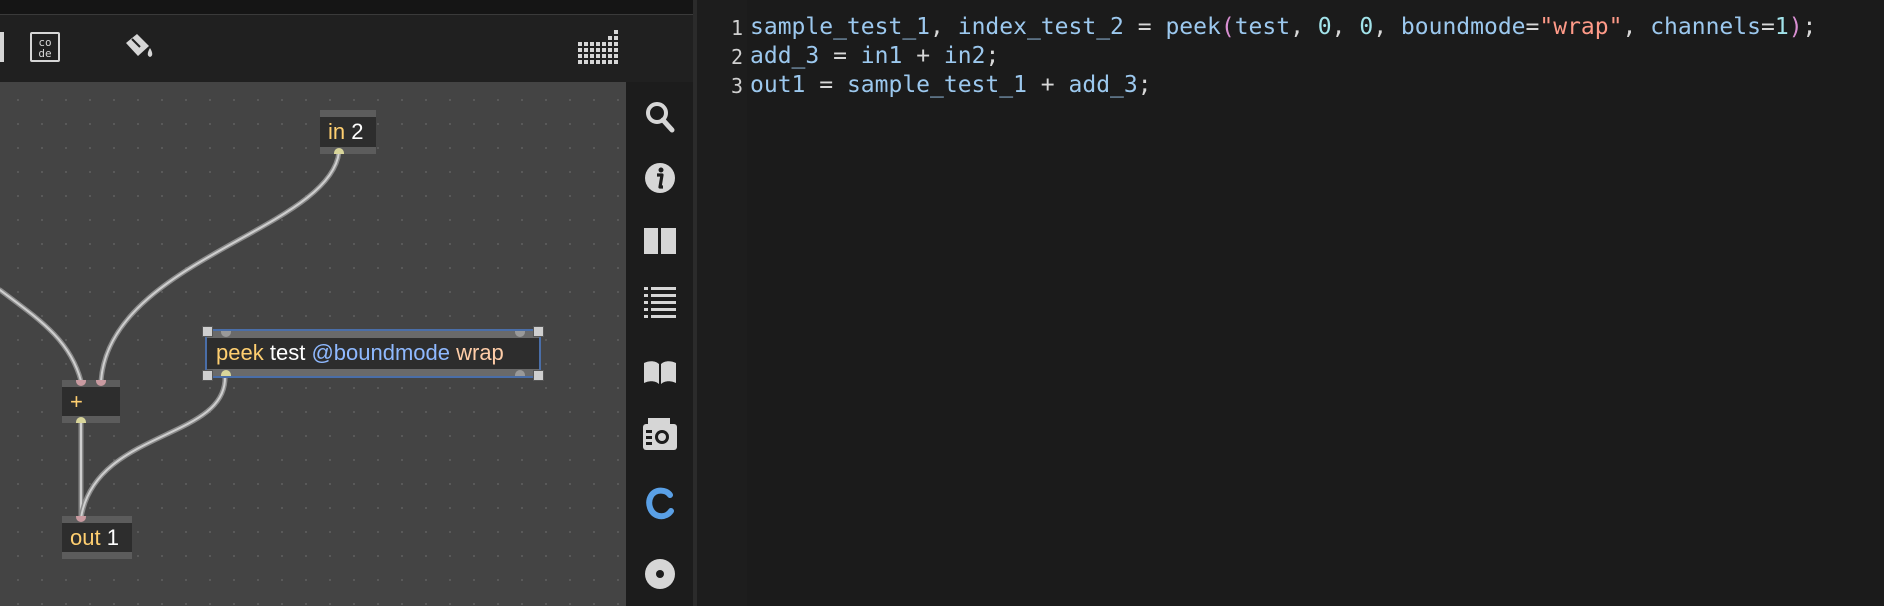 This screenshot has height=606, width=1884. What do you see at coordinates (207, 331) in the screenshot?
I see `resize-handle-tl` at bounding box center [207, 331].